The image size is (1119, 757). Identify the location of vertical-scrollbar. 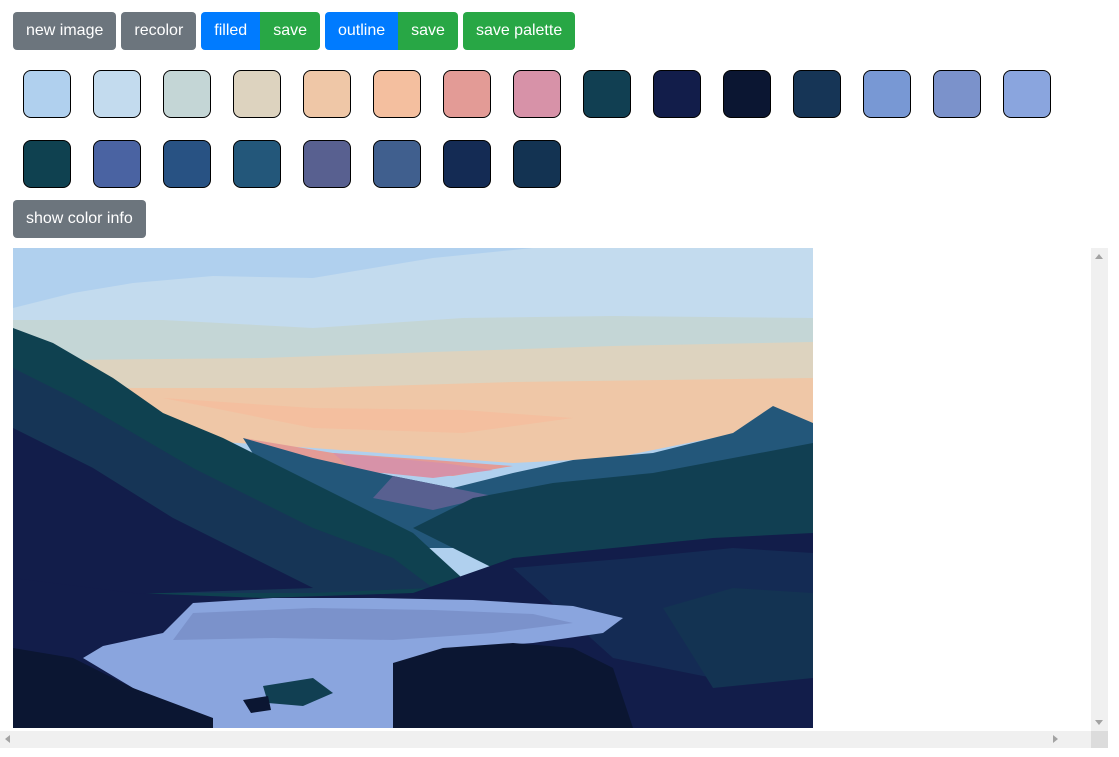
(1099, 489).